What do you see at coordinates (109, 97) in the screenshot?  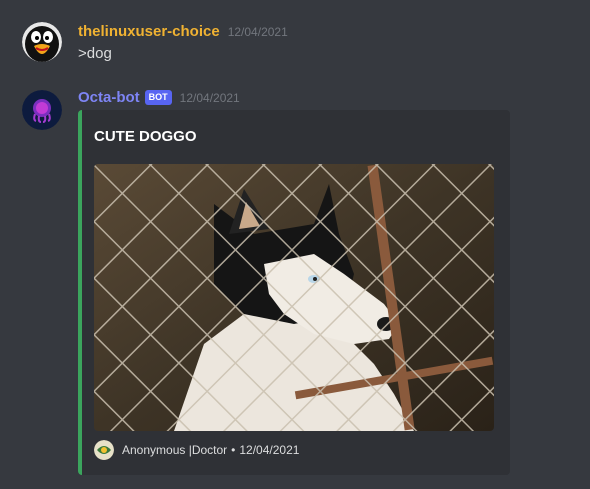 I see `username: Octa-bot` at bounding box center [109, 97].